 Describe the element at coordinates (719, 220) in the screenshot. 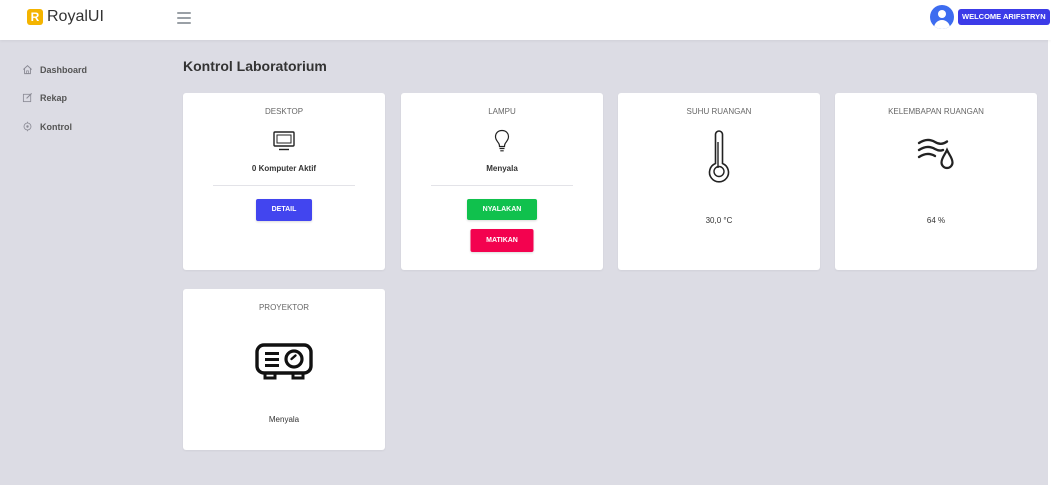

I see `suhu-value: 30,0 °C` at that location.